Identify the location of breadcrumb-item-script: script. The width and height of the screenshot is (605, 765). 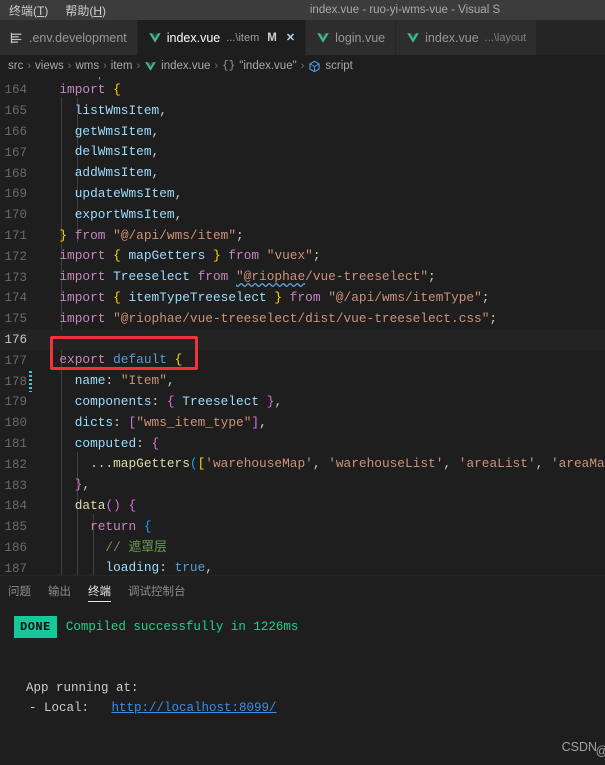
(330, 66).